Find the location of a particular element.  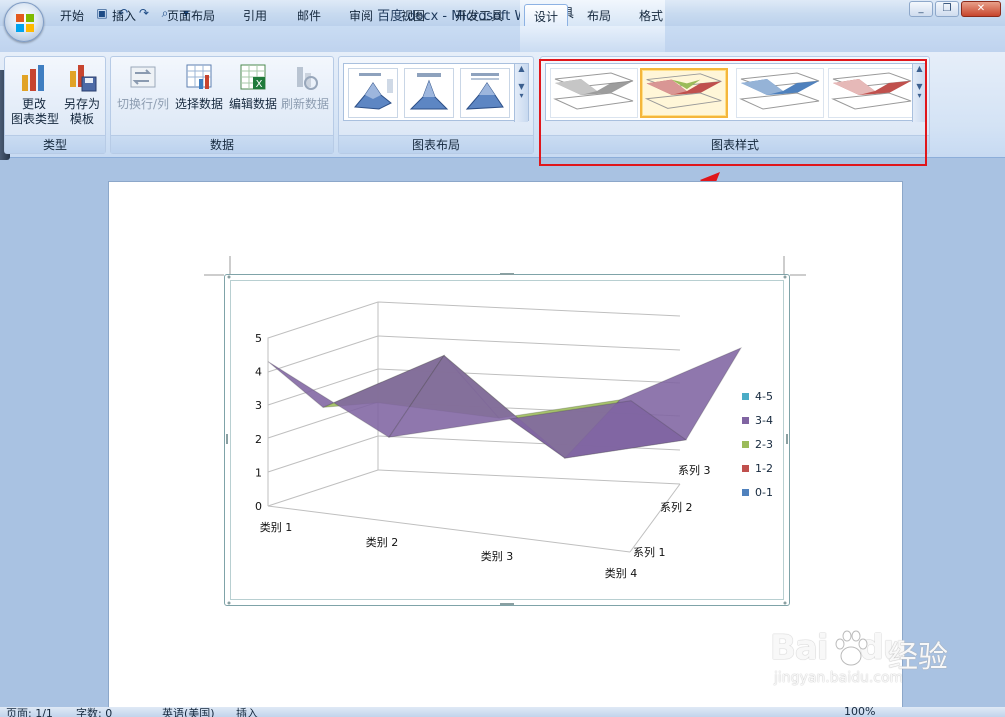

status-insert-mode: 插入 is located at coordinates (247, 712).